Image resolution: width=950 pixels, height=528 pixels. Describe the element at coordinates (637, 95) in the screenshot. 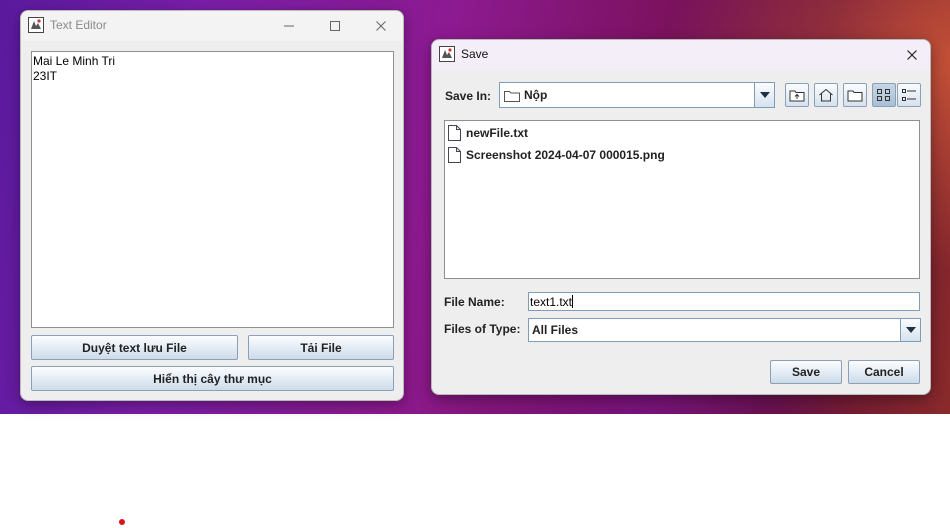

I see `save-in-combo: Nộp` at that location.